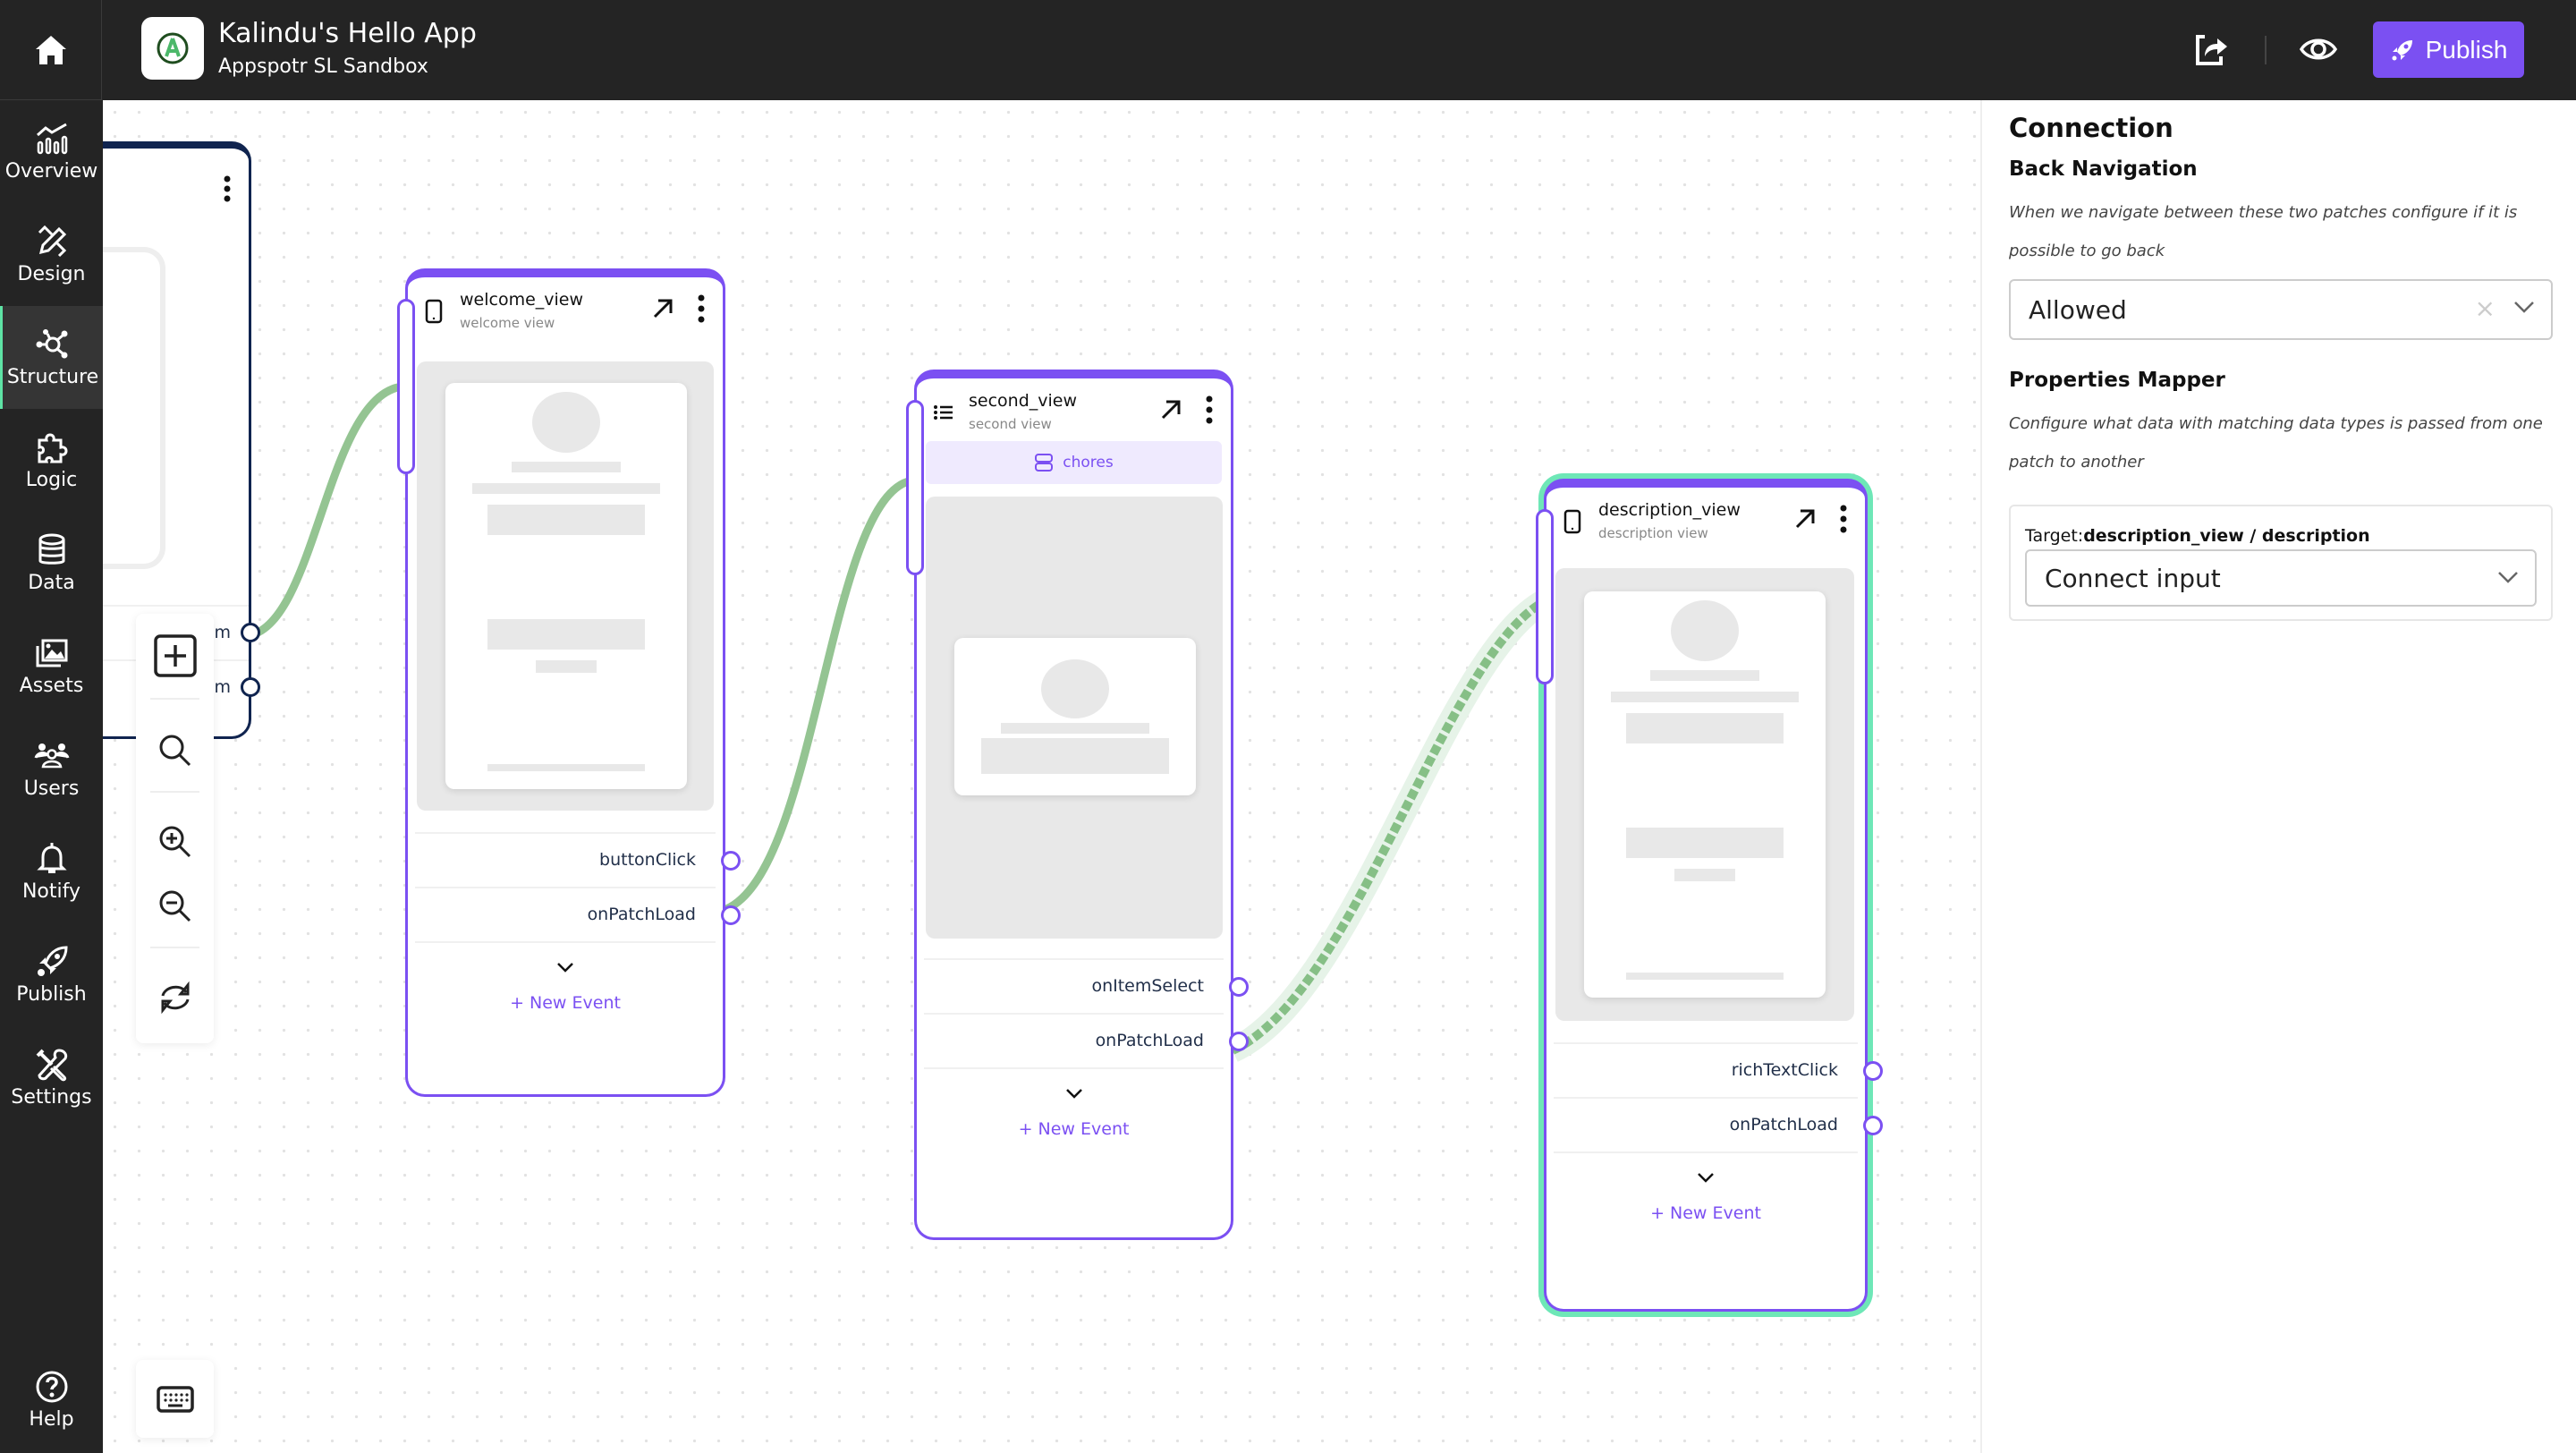 The height and width of the screenshot is (1453, 2576). What do you see at coordinates (2485, 308) in the screenshot?
I see `clear-icon: ×` at bounding box center [2485, 308].